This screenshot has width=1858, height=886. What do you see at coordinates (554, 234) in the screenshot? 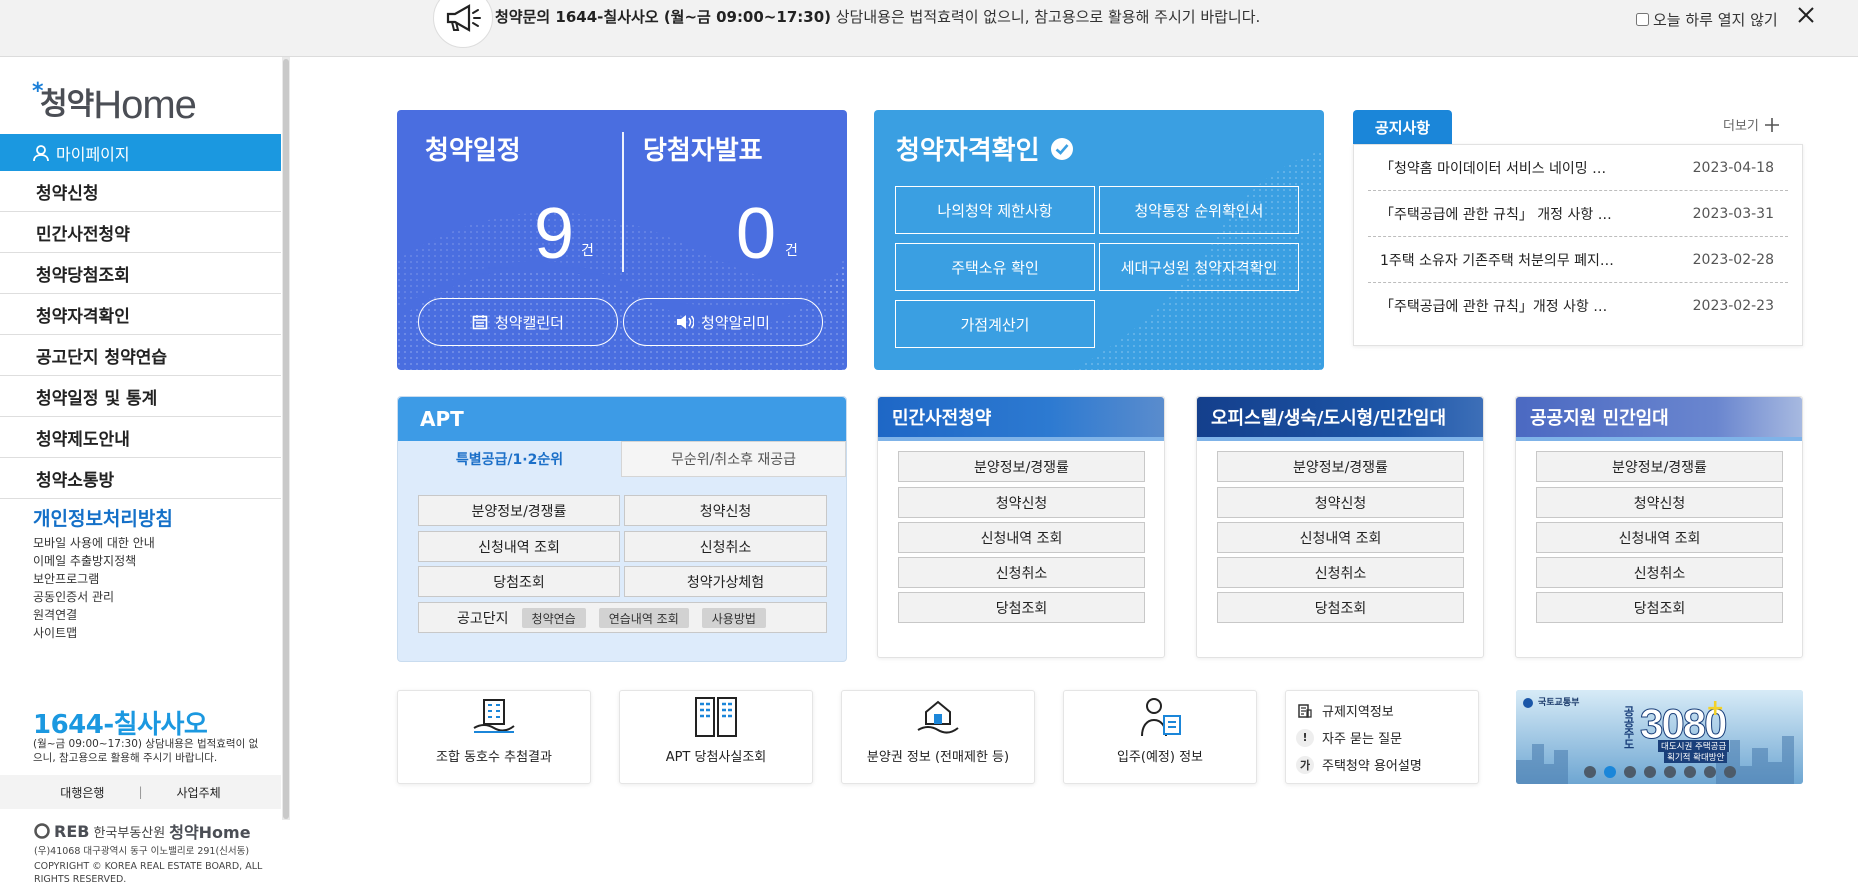
I see `schedule-count: 9` at bounding box center [554, 234].